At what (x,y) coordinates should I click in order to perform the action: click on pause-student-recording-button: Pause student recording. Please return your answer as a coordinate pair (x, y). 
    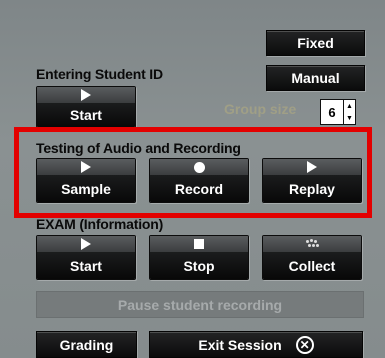
    Looking at the image, I should click on (200, 304).